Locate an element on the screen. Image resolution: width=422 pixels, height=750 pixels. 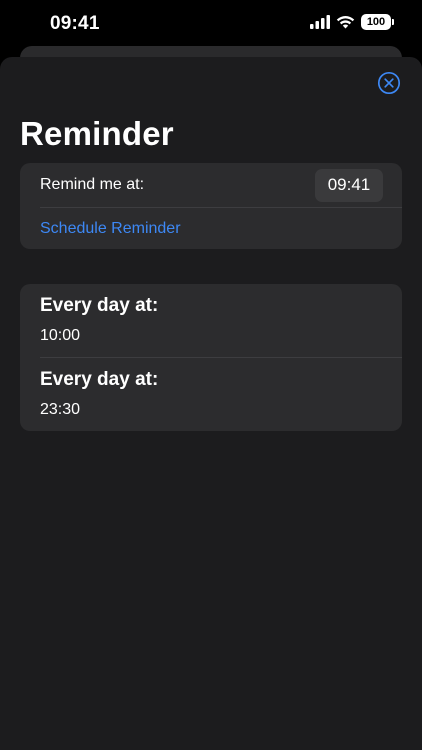
schedule-group: Remind me at: 09:41 Schedule Reminder is located at coordinates (211, 206).